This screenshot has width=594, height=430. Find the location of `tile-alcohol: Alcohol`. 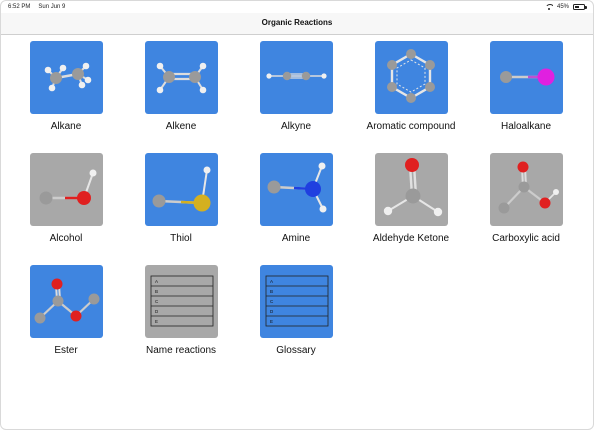

tile-alcohol: Alcohol is located at coordinates (66, 202).